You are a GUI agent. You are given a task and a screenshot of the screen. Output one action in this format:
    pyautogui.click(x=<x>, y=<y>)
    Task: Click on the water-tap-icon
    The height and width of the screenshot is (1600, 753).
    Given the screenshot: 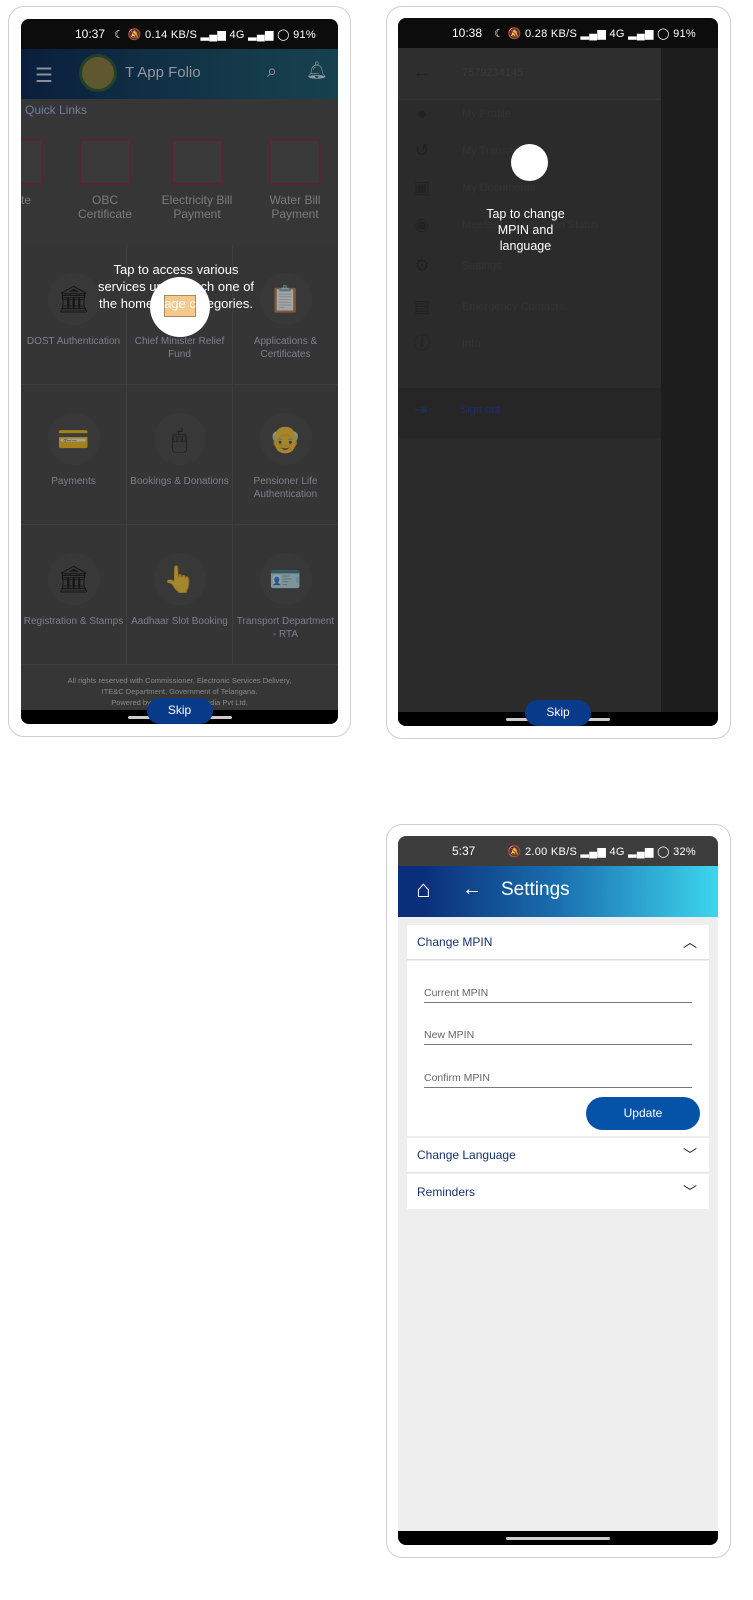 What is the action you would take?
    pyautogui.click(x=295, y=162)
    